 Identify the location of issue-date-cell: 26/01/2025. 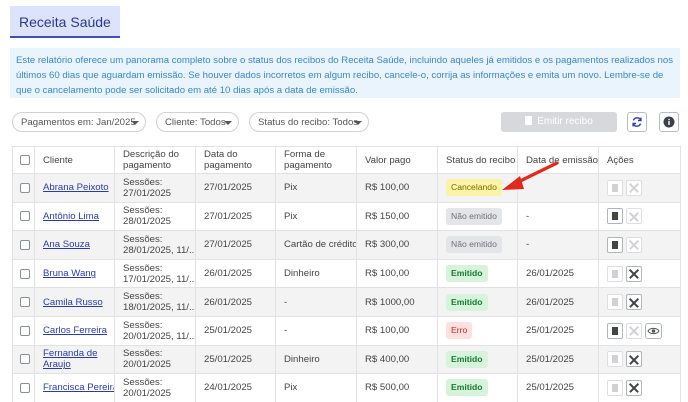
(558, 273).